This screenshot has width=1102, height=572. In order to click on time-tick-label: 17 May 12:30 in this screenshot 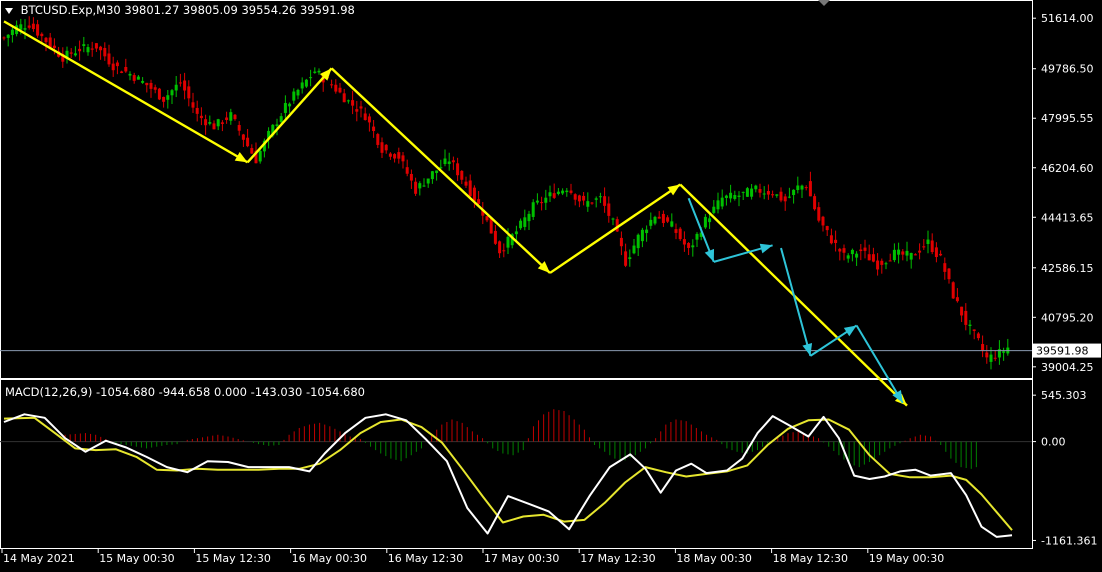, I will do `click(617, 558)`.